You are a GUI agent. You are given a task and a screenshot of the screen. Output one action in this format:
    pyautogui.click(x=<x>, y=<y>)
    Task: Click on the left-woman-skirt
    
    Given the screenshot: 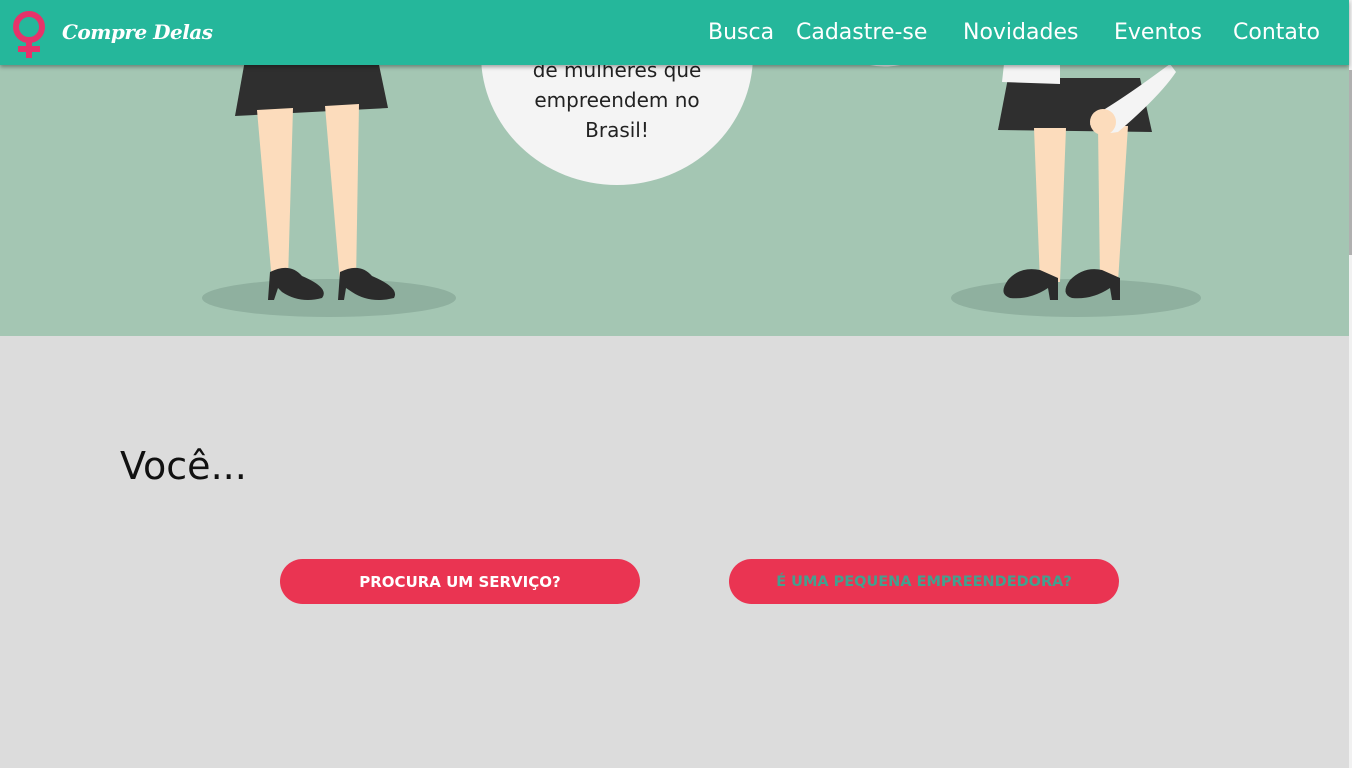 What is the action you would take?
    pyautogui.click(x=311, y=88)
    